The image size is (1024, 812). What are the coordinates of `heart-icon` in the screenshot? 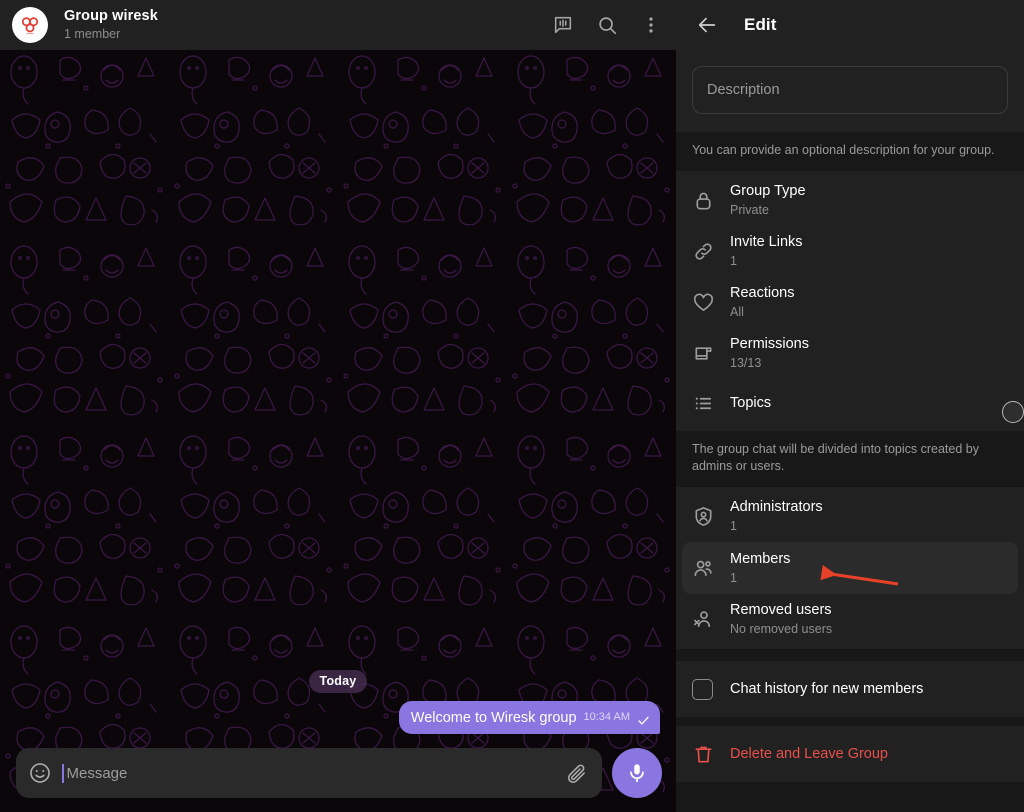 It's located at (709, 302).